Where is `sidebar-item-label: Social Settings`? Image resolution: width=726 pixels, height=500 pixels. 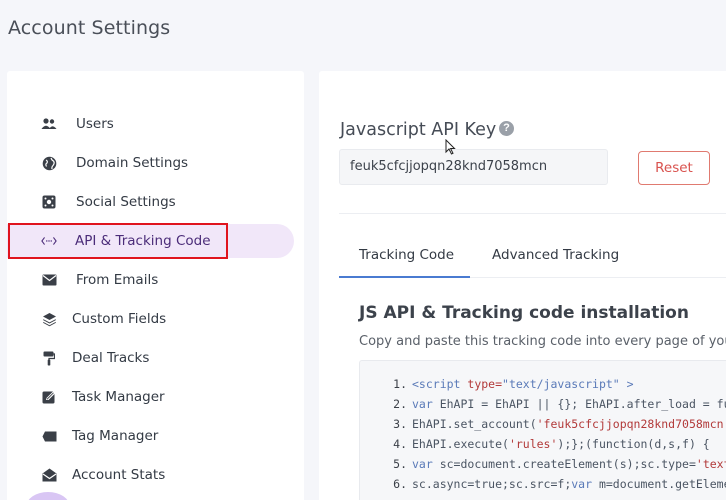
sidebar-item-label: Social Settings is located at coordinates (126, 202).